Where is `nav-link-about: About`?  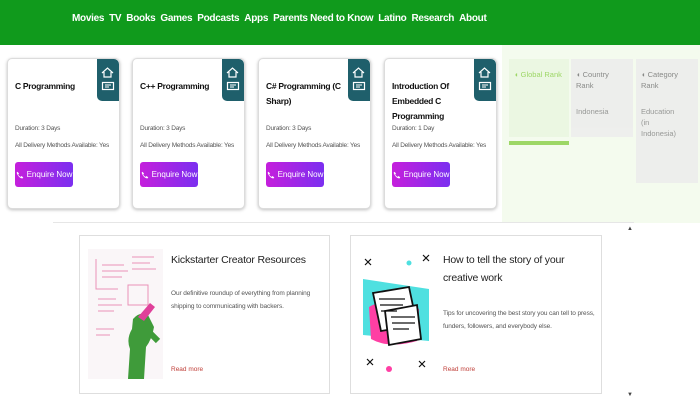 nav-link-about: About is located at coordinates (473, 18).